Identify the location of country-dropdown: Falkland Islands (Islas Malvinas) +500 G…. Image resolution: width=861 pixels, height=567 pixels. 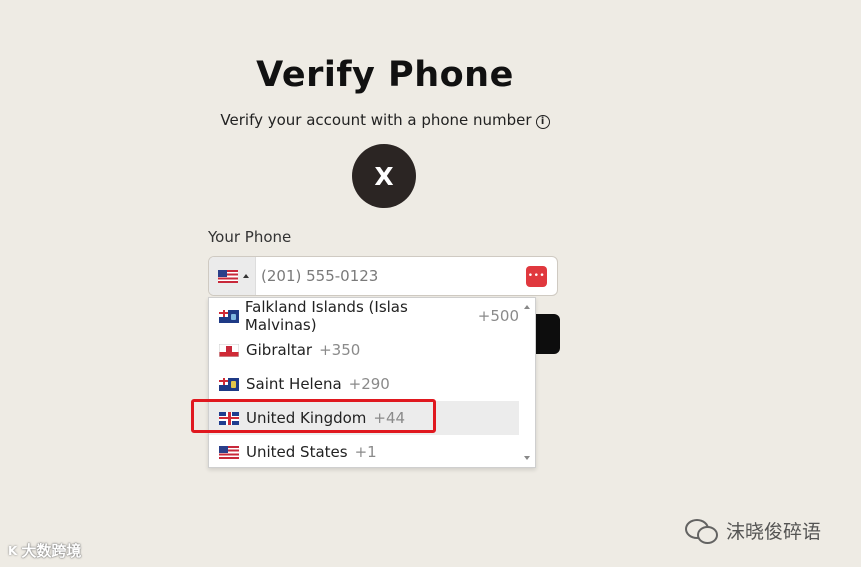
(372, 382).